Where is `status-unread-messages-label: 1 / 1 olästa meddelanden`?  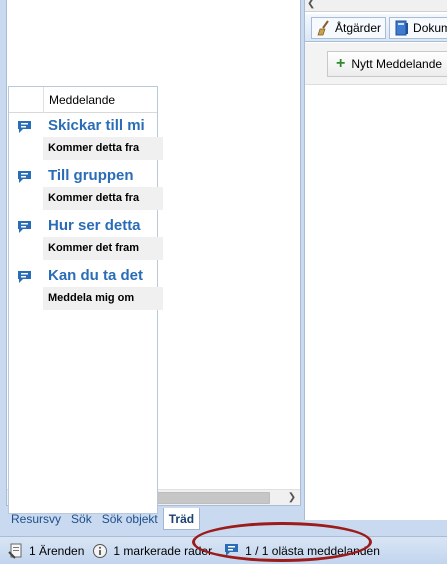 status-unread-messages-label: 1 / 1 olästa meddelanden is located at coordinates (312, 550).